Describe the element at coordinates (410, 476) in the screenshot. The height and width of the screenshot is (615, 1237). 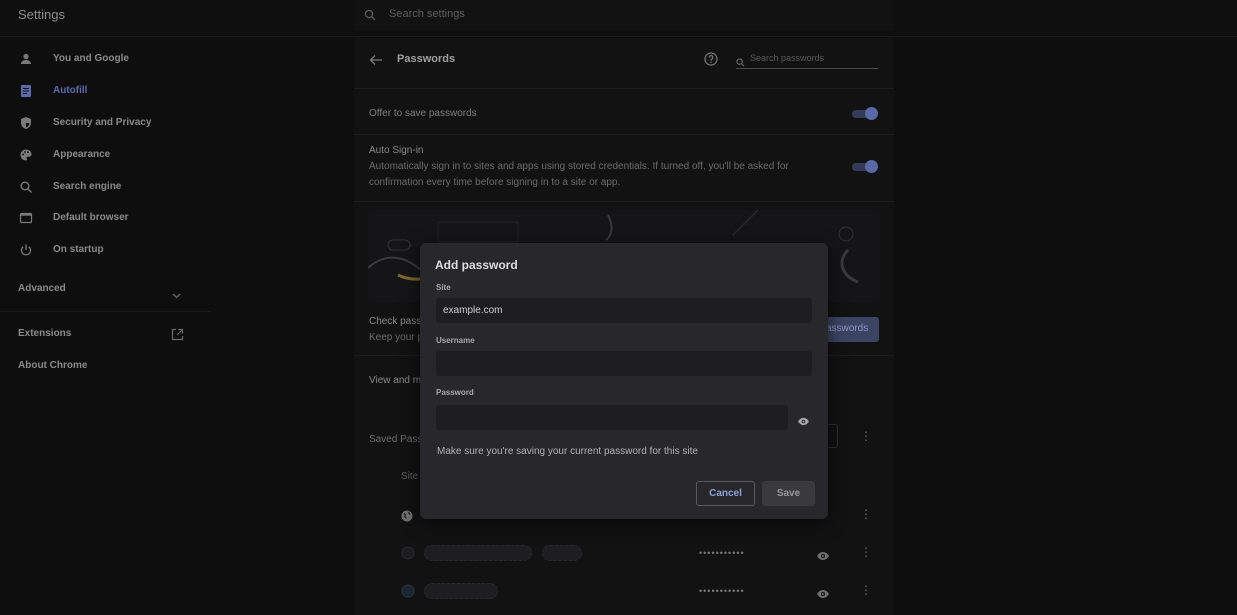
I see `site-column-header: Site` at that location.